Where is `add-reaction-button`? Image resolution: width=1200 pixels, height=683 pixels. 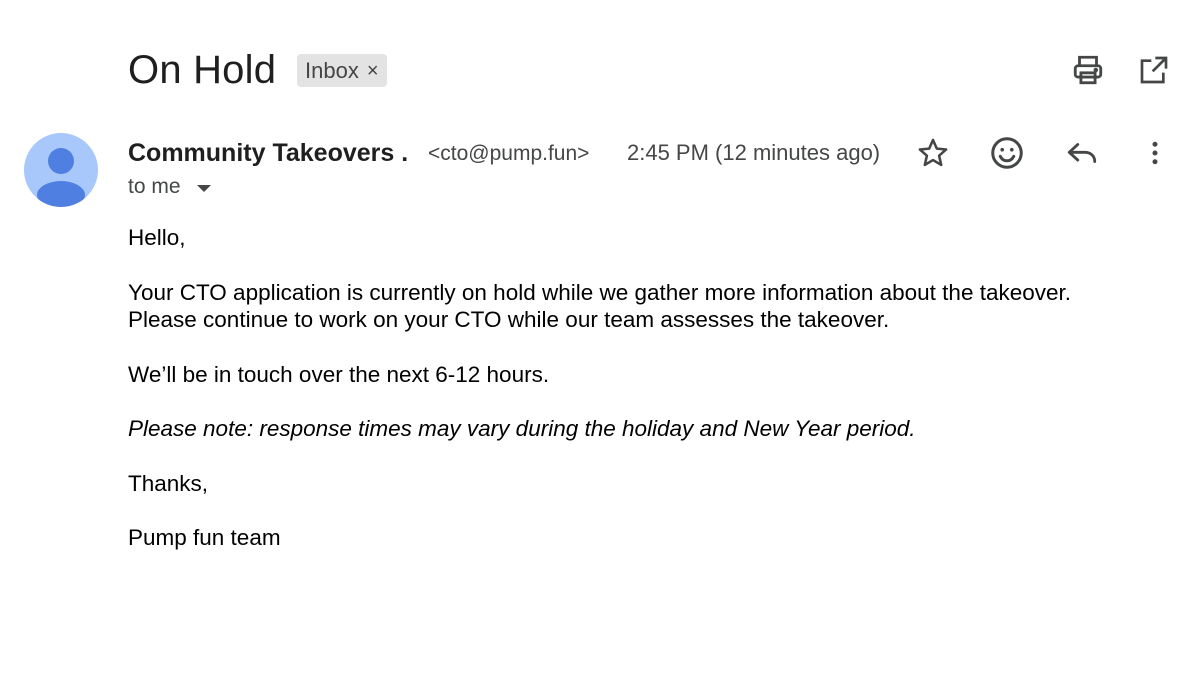
add-reaction-button is located at coordinates (1007, 153).